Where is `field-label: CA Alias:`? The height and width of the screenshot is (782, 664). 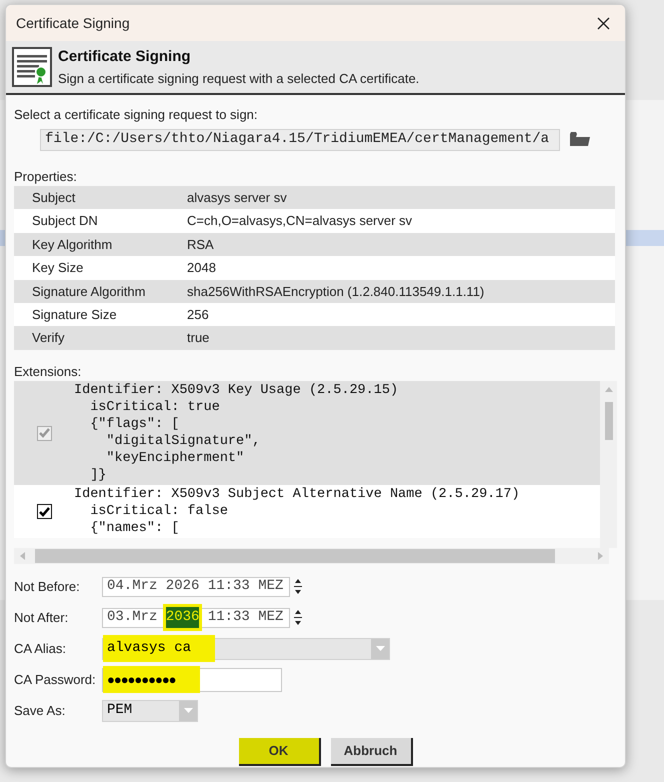
field-label: CA Alias: is located at coordinates (41, 649).